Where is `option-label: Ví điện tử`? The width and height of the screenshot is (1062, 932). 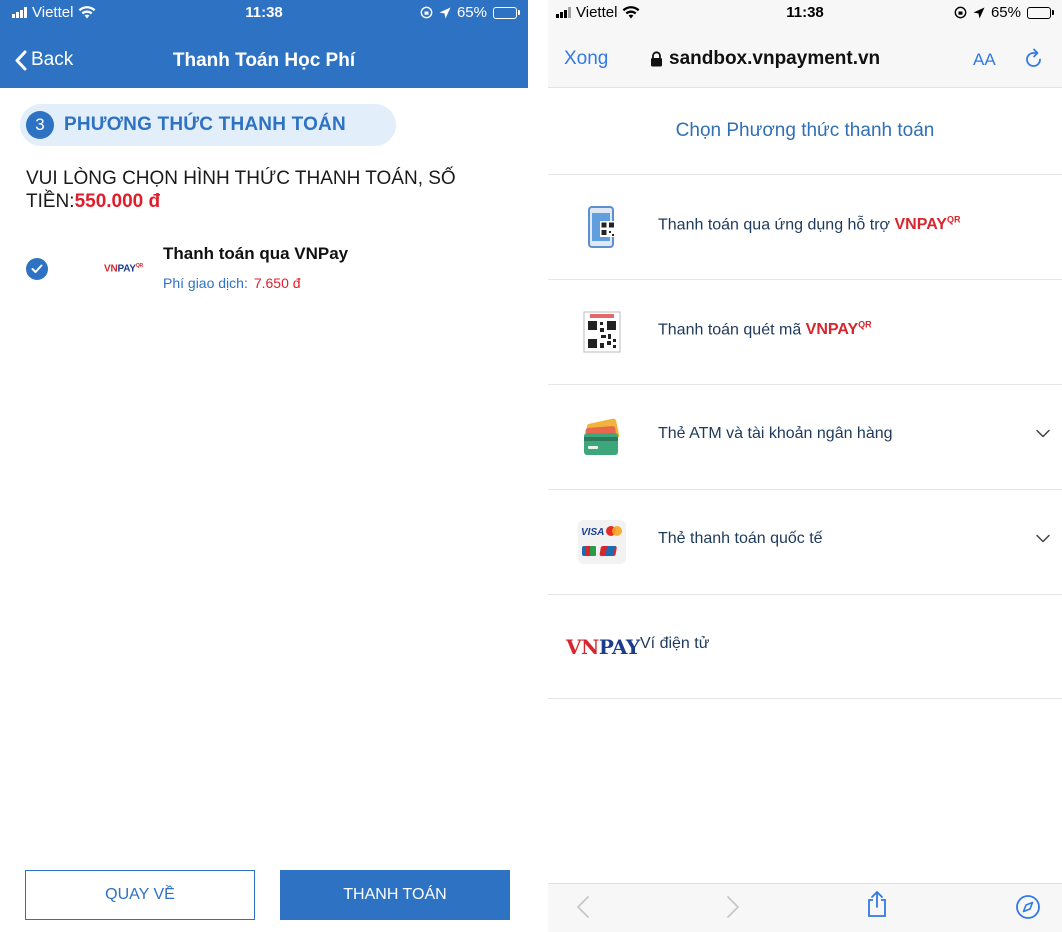 option-label: Ví điện tử is located at coordinates (675, 643).